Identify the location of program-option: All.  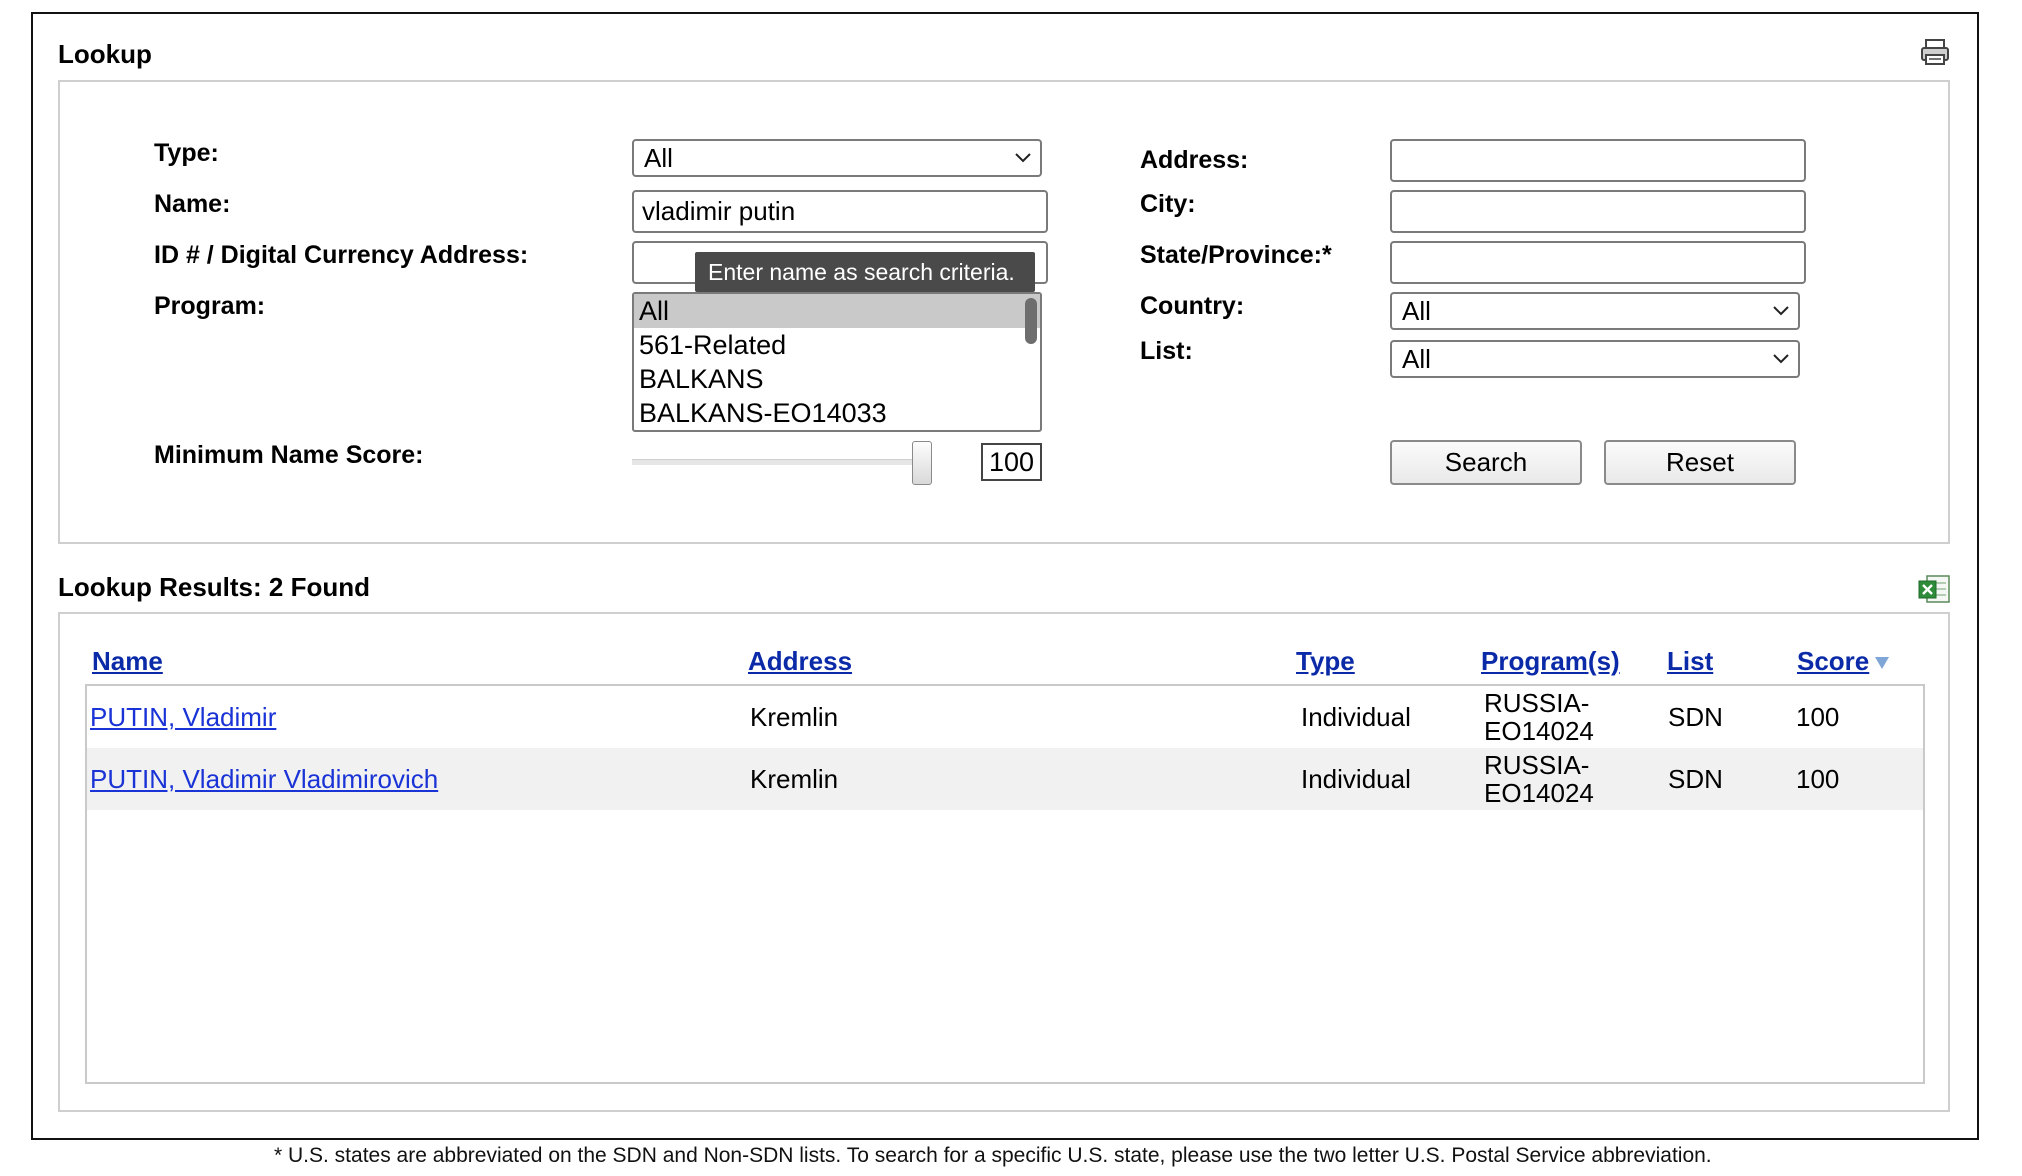
(837, 311).